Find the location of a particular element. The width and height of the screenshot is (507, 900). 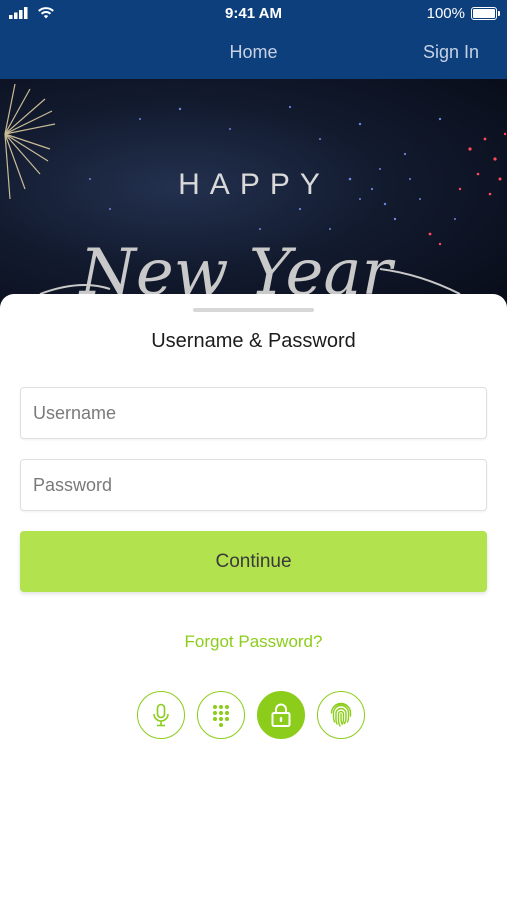

lock-icon is located at coordinates (281, 715).